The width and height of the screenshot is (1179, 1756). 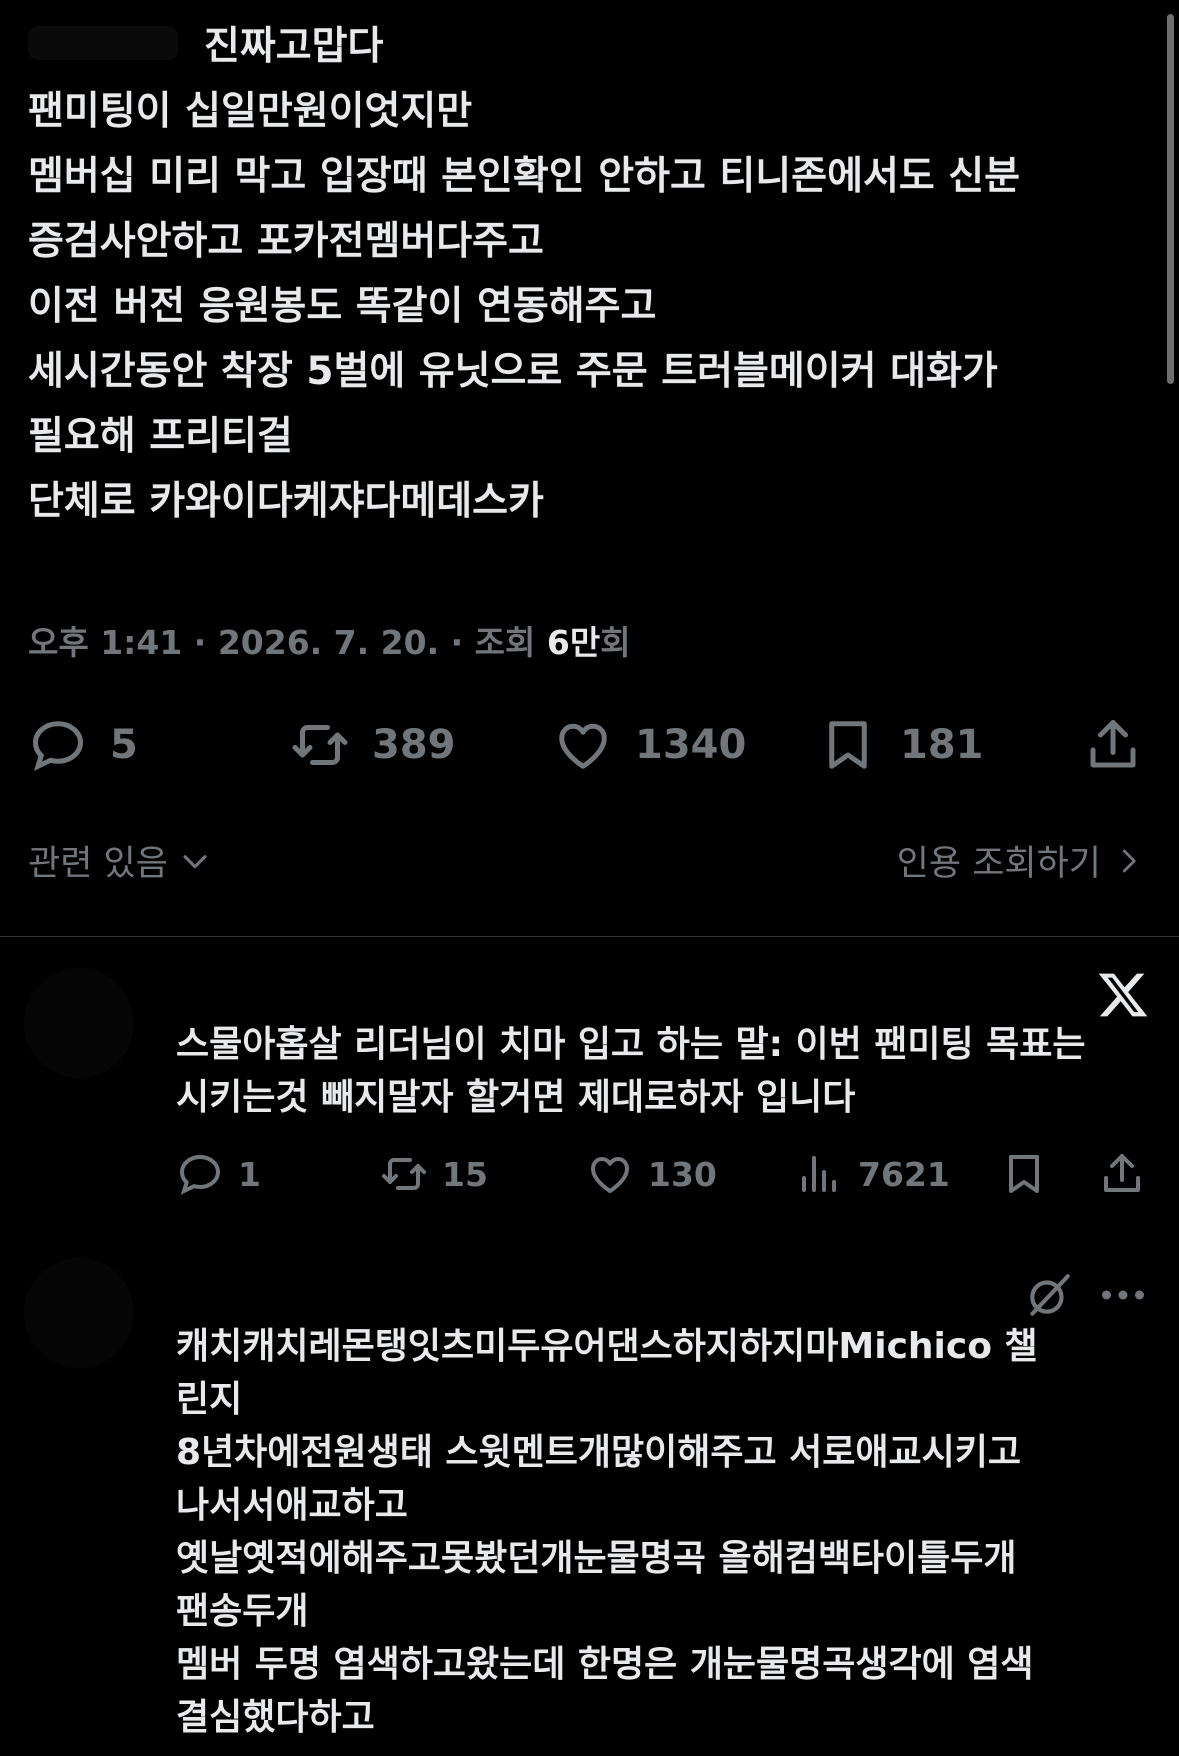 What do you see at coordinates (242, 1611) in the screenshot?
I see `reply-line: 팬송두개` at bounding box center [242, 1611].